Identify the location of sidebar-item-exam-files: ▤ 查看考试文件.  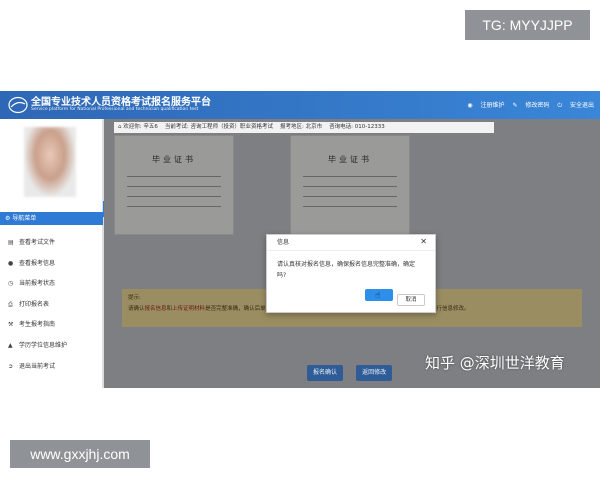
(51, 243).